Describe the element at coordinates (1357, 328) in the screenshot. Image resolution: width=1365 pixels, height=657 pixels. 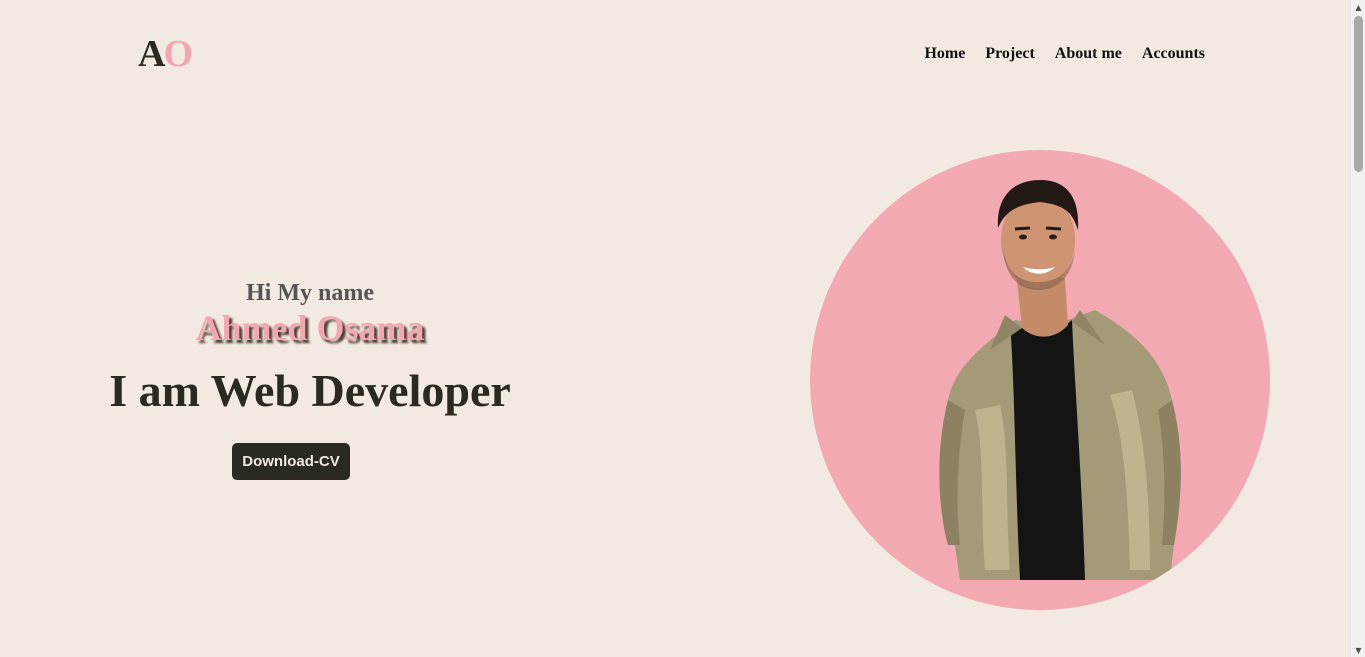
I see `page-scrollbar: ▲ ▼` at that location.